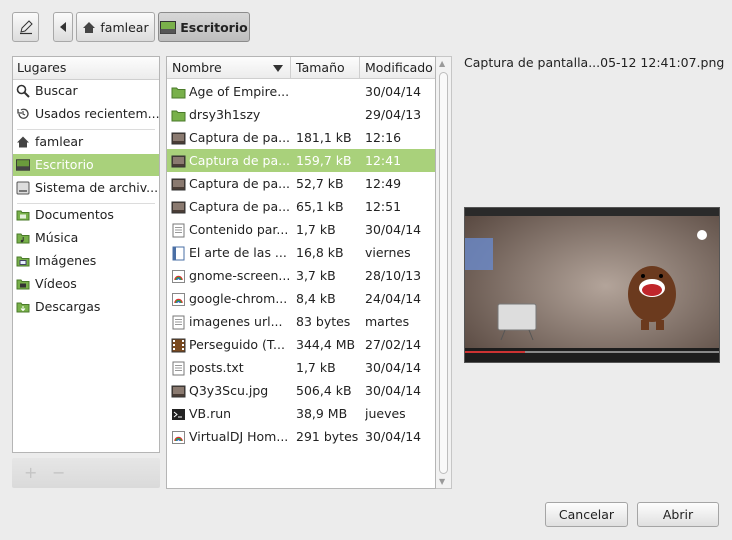  I want to click on folder-music-icon, so click(23, 238).